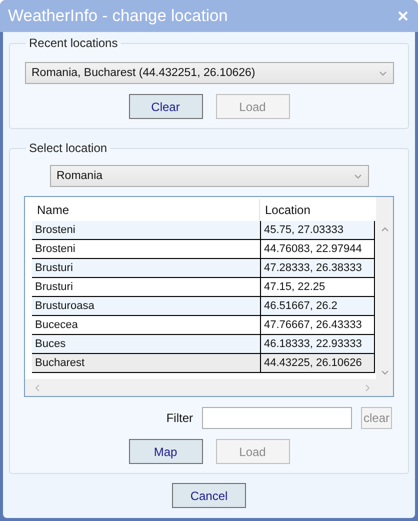 This screenshot has height=521, width=418. Describe the element at coordinates (146, 268) in the screenshot. I see `table-cell: Brusturi` at that location.